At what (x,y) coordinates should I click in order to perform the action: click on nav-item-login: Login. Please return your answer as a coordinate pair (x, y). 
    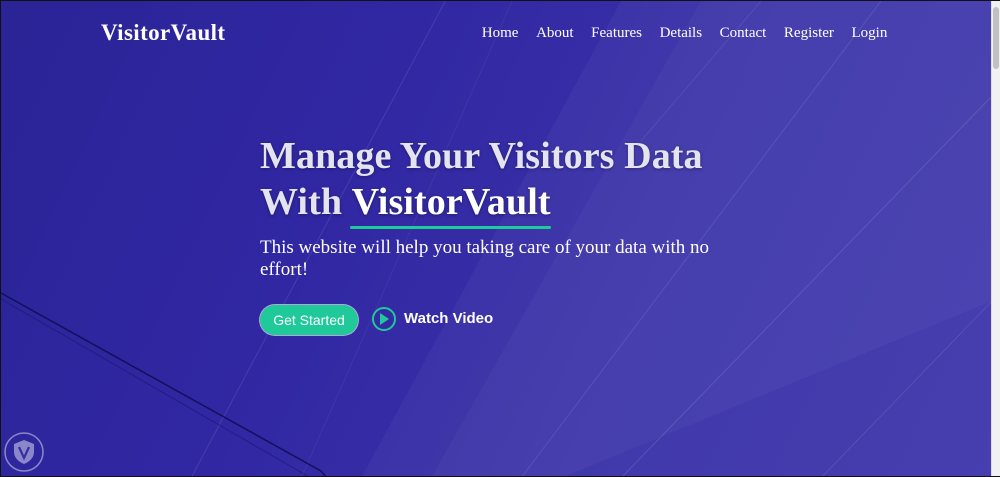
    Looking at the image, I should click on (869, 33).